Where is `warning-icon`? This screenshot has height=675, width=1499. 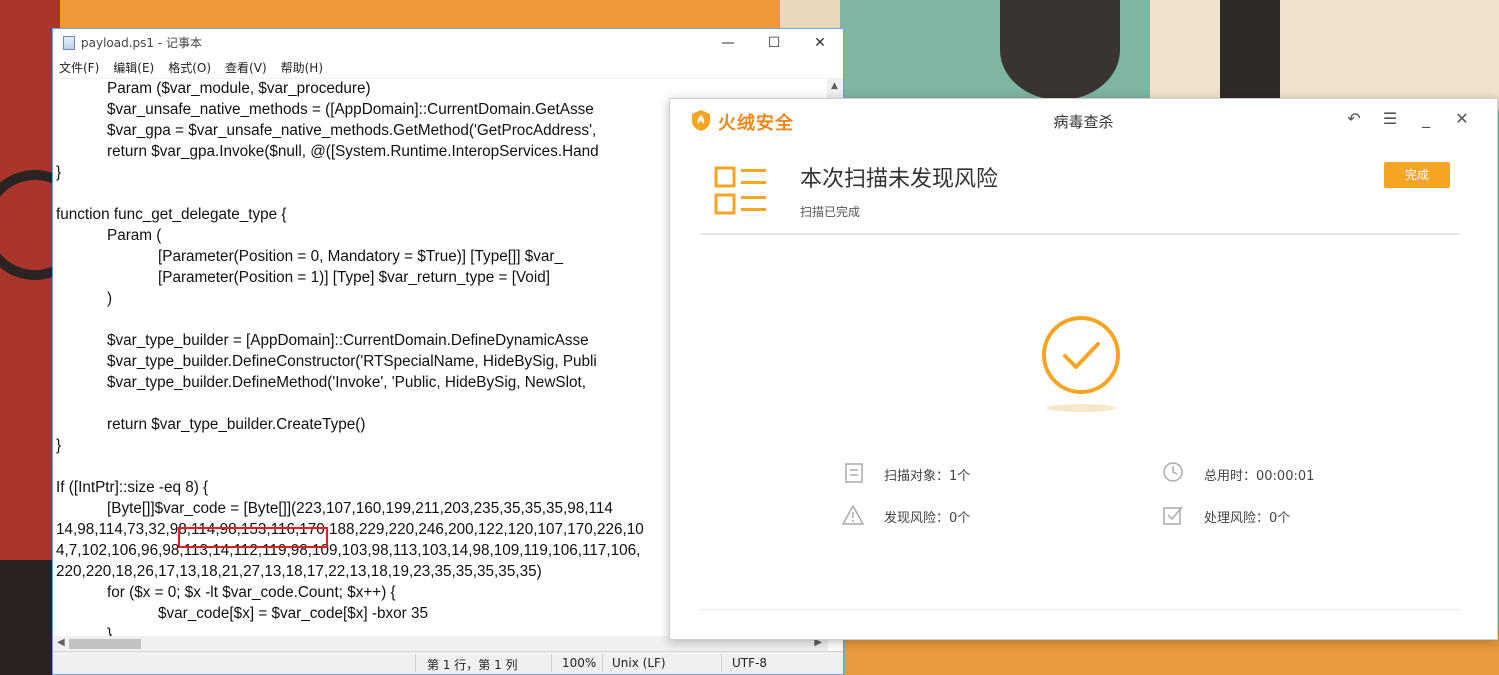 warning-icon is located at coordinates (853, 515).